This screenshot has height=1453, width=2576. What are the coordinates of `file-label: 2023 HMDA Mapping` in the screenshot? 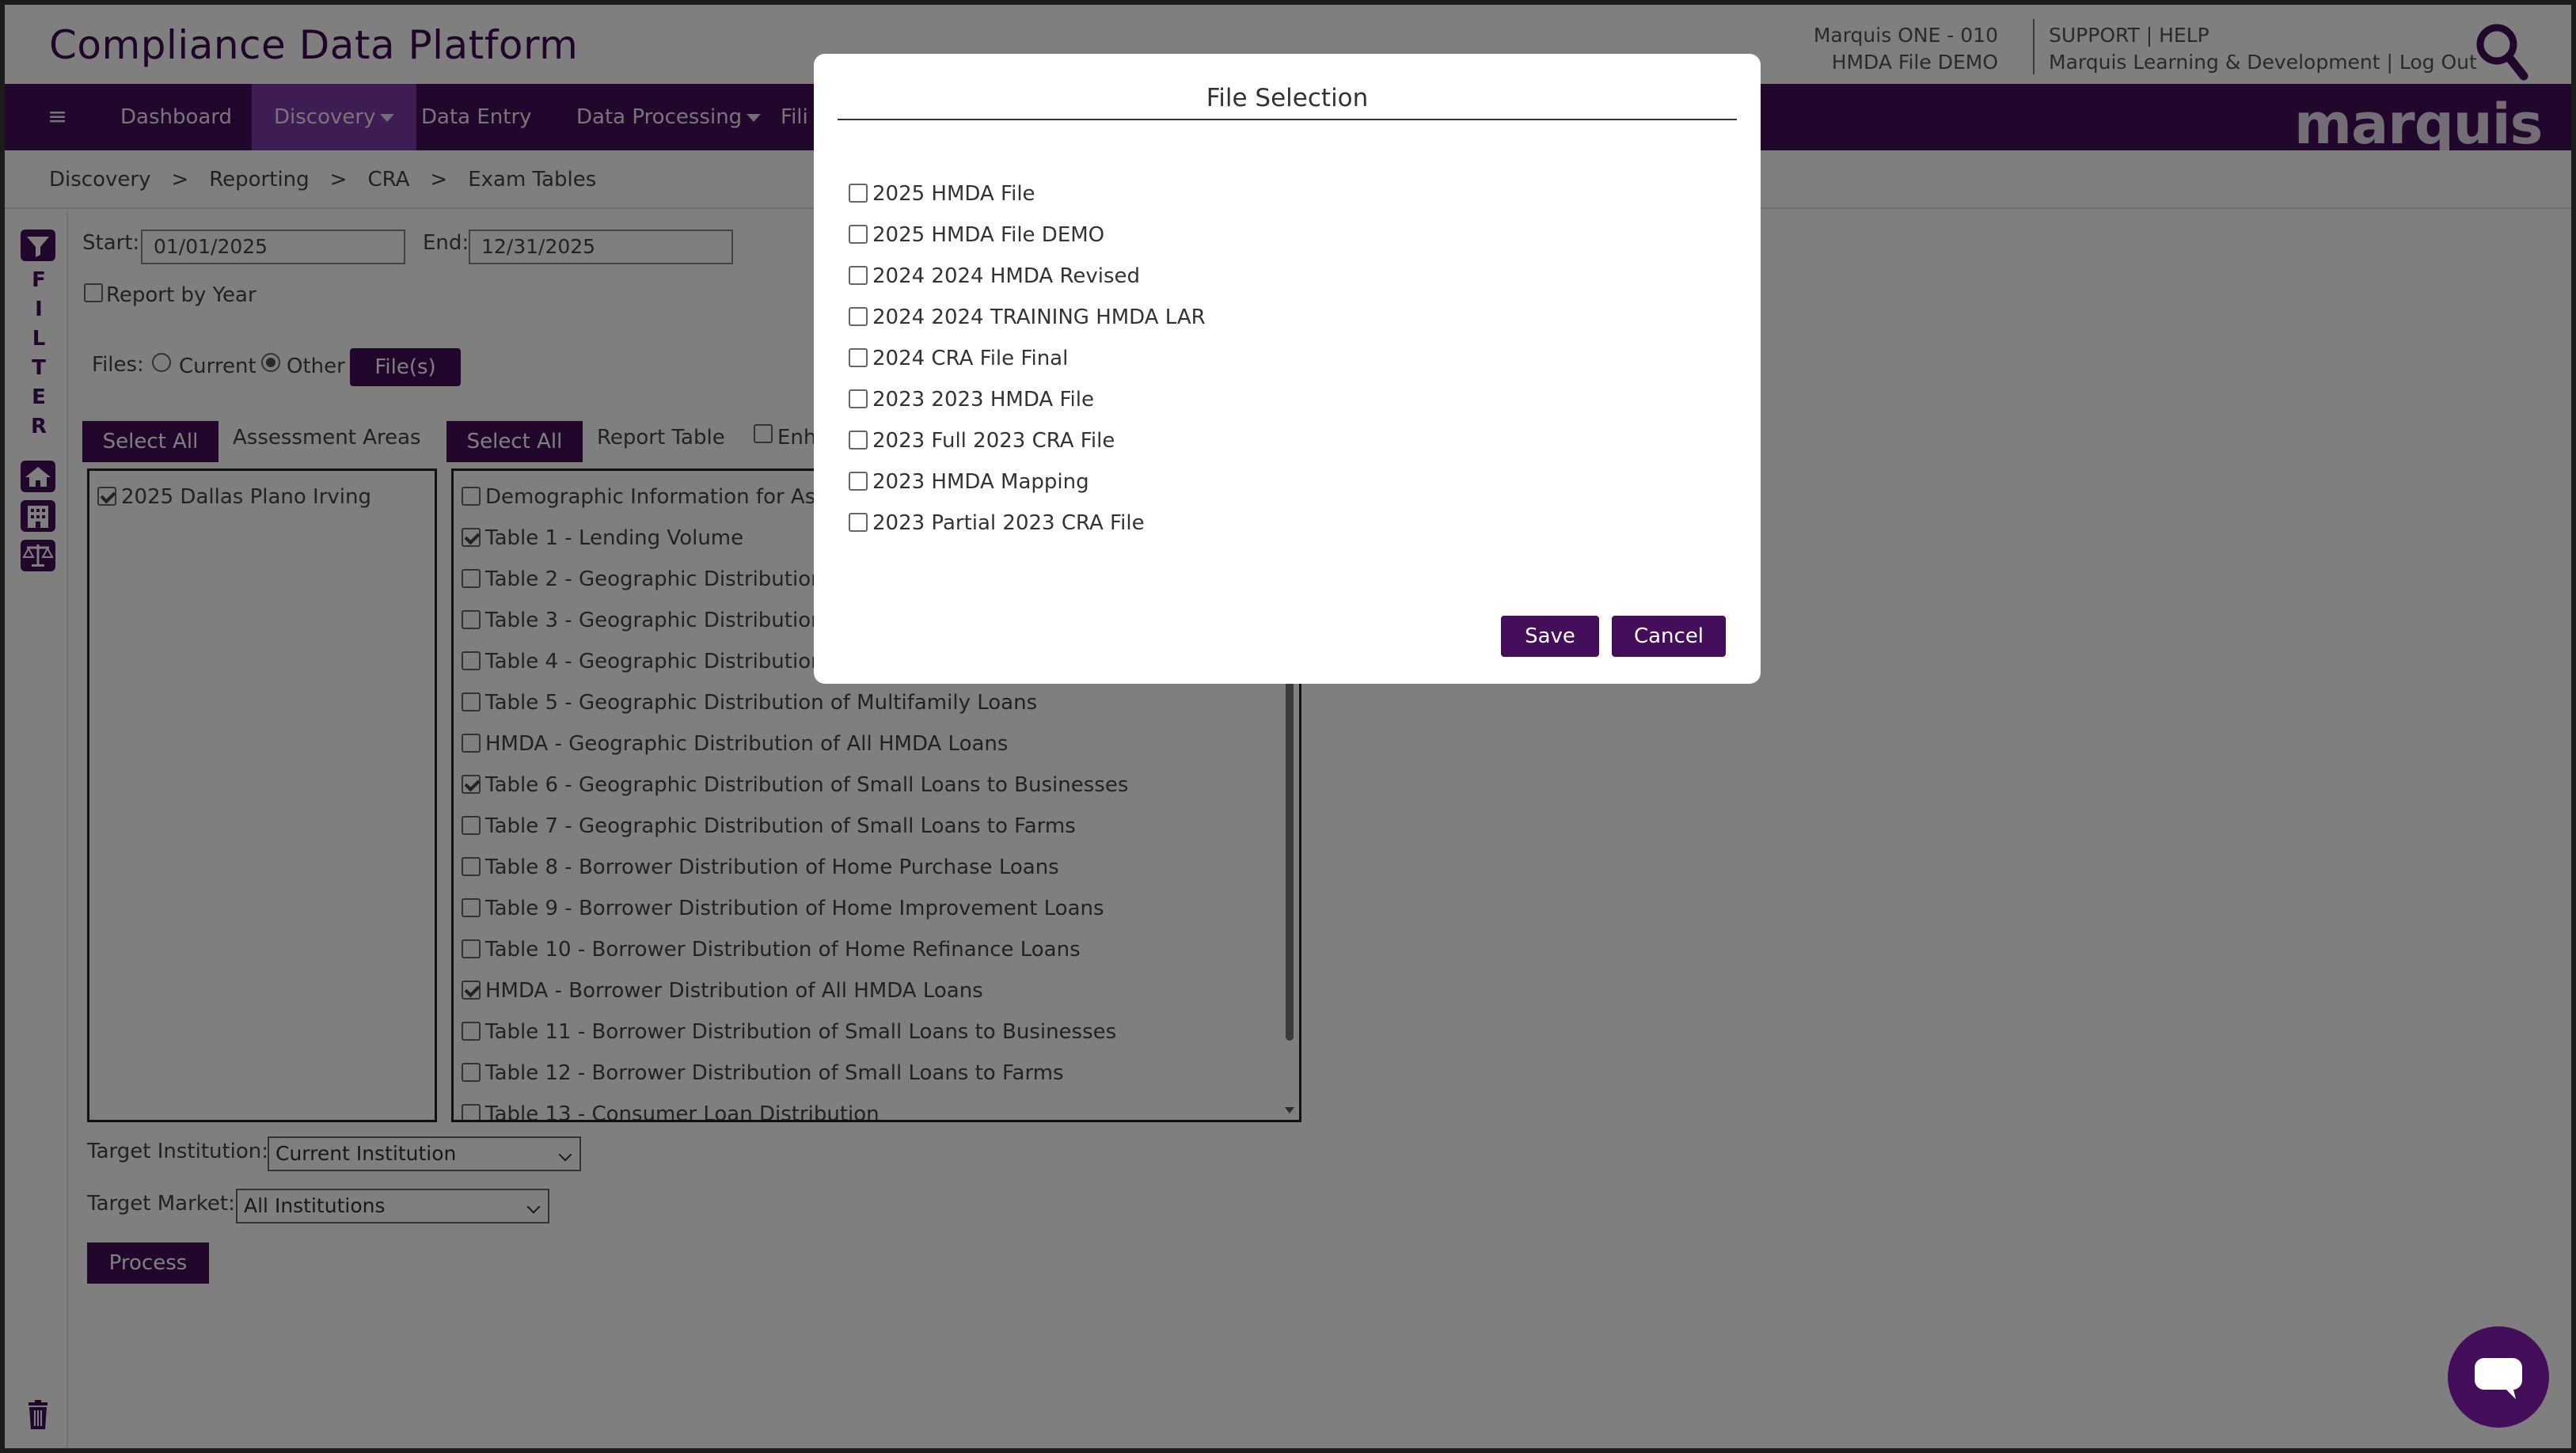 It's located at (981, 482).